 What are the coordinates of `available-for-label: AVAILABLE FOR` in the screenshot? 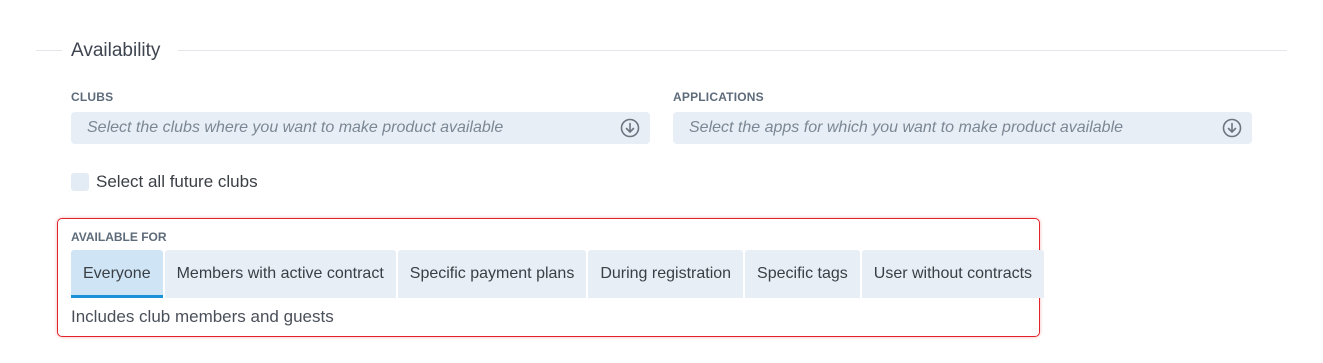 It's located at (119, 237).